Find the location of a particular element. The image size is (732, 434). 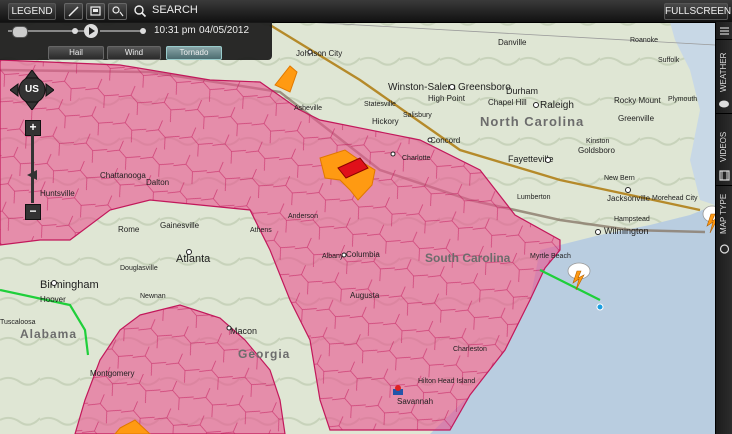

city-label: Durham is located at coordinates (522, 91).